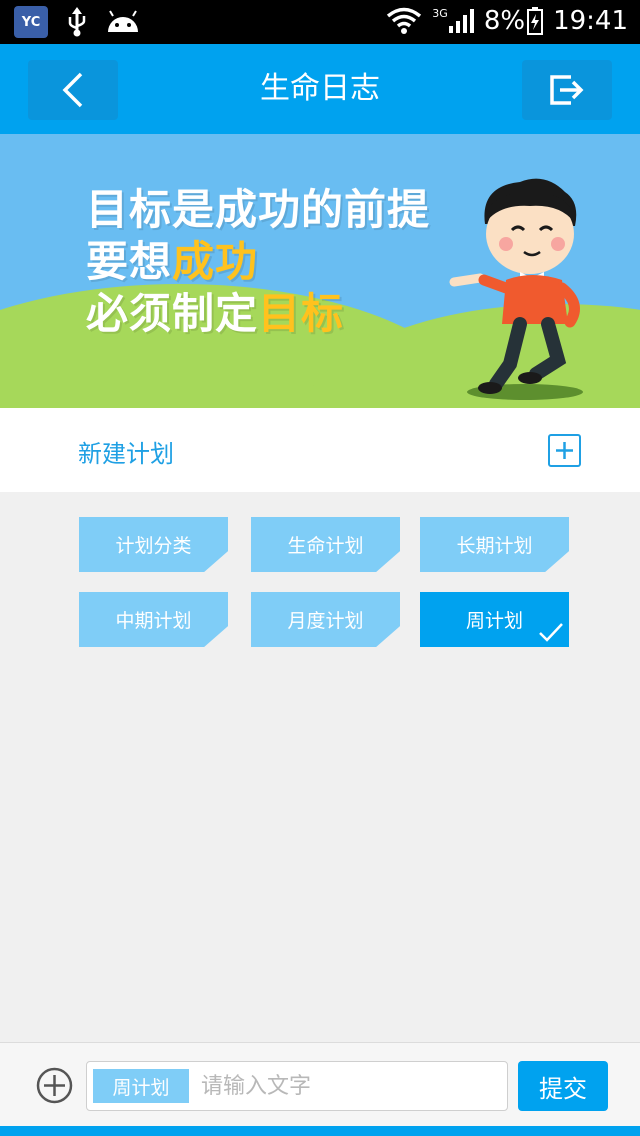 The image size is (640, 1136). I want to click on usb-icon, so click(77, 22).